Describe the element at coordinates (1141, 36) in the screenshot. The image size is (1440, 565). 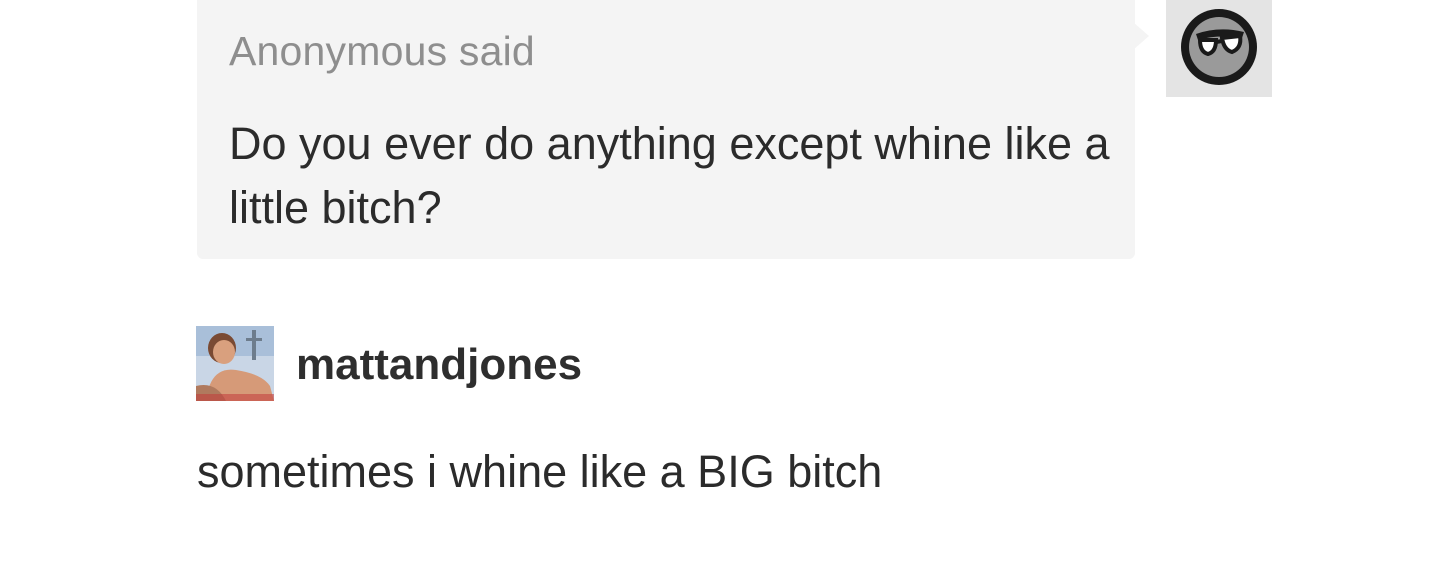
I see `ask-bubble-tail` at that location.